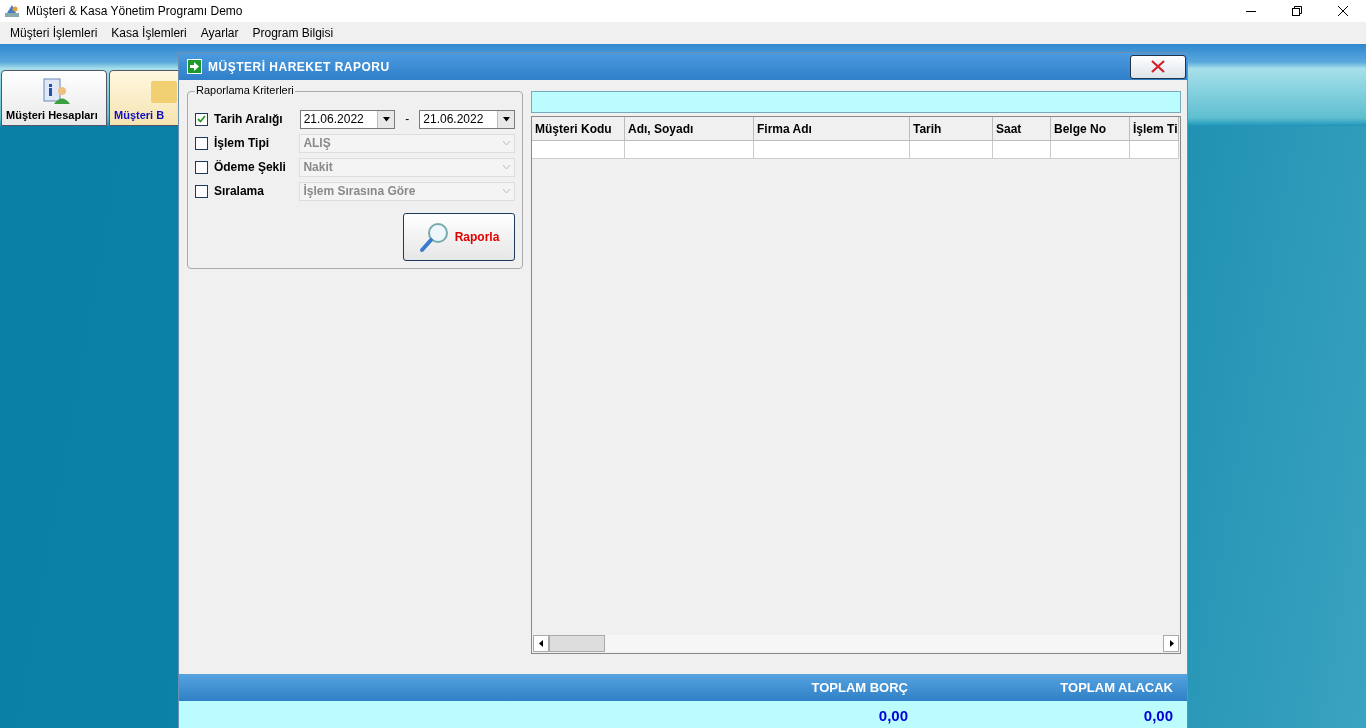 The height and width of the screenshot is (728, 1366). I want to click on scroll-left-icon, so click(541, 643).